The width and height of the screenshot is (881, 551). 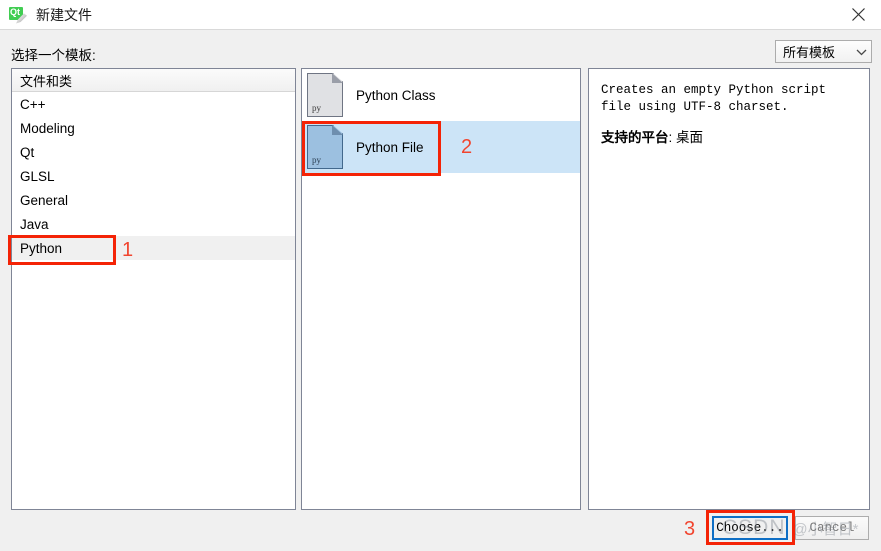 I want to click on window-titlebar: 新建文件, so click(x=440, y=15).